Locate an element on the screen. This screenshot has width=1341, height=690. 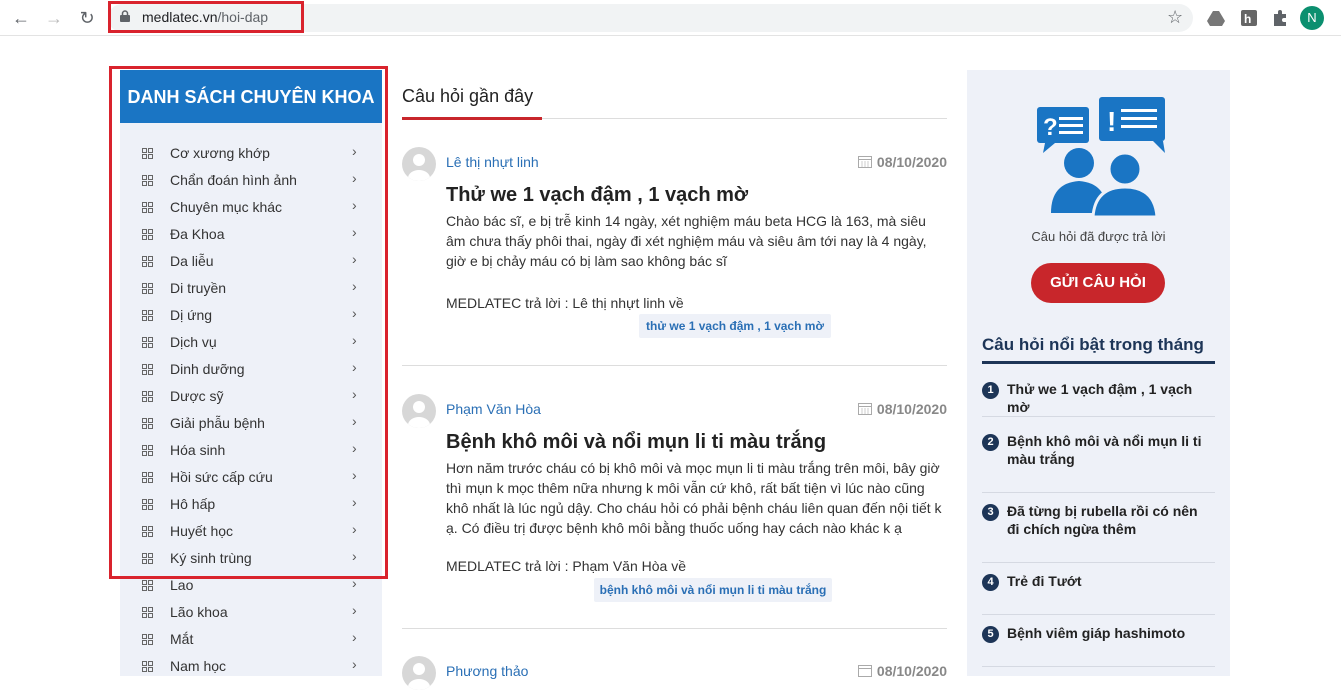
forward-icon: → is located at coordinates (54, 18).